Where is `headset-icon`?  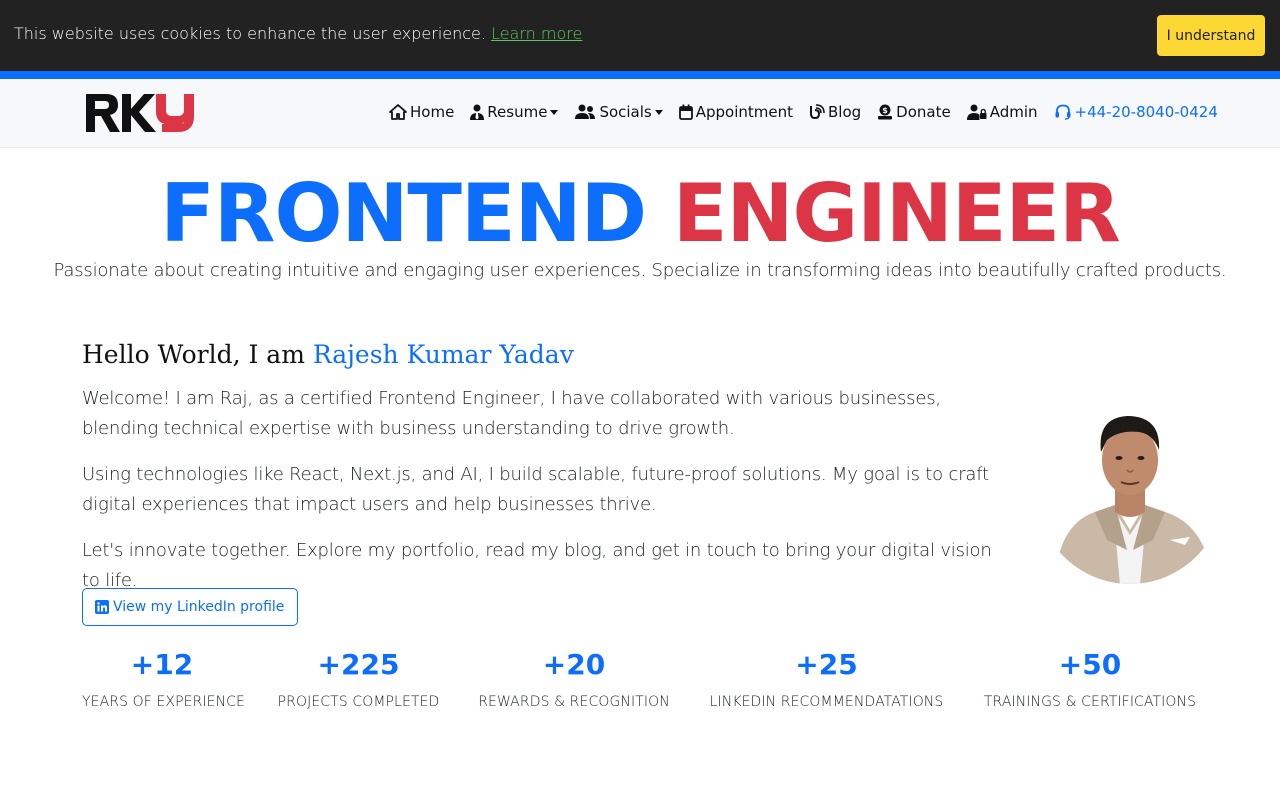 headset-icon is located at coordinates (1063, 112).